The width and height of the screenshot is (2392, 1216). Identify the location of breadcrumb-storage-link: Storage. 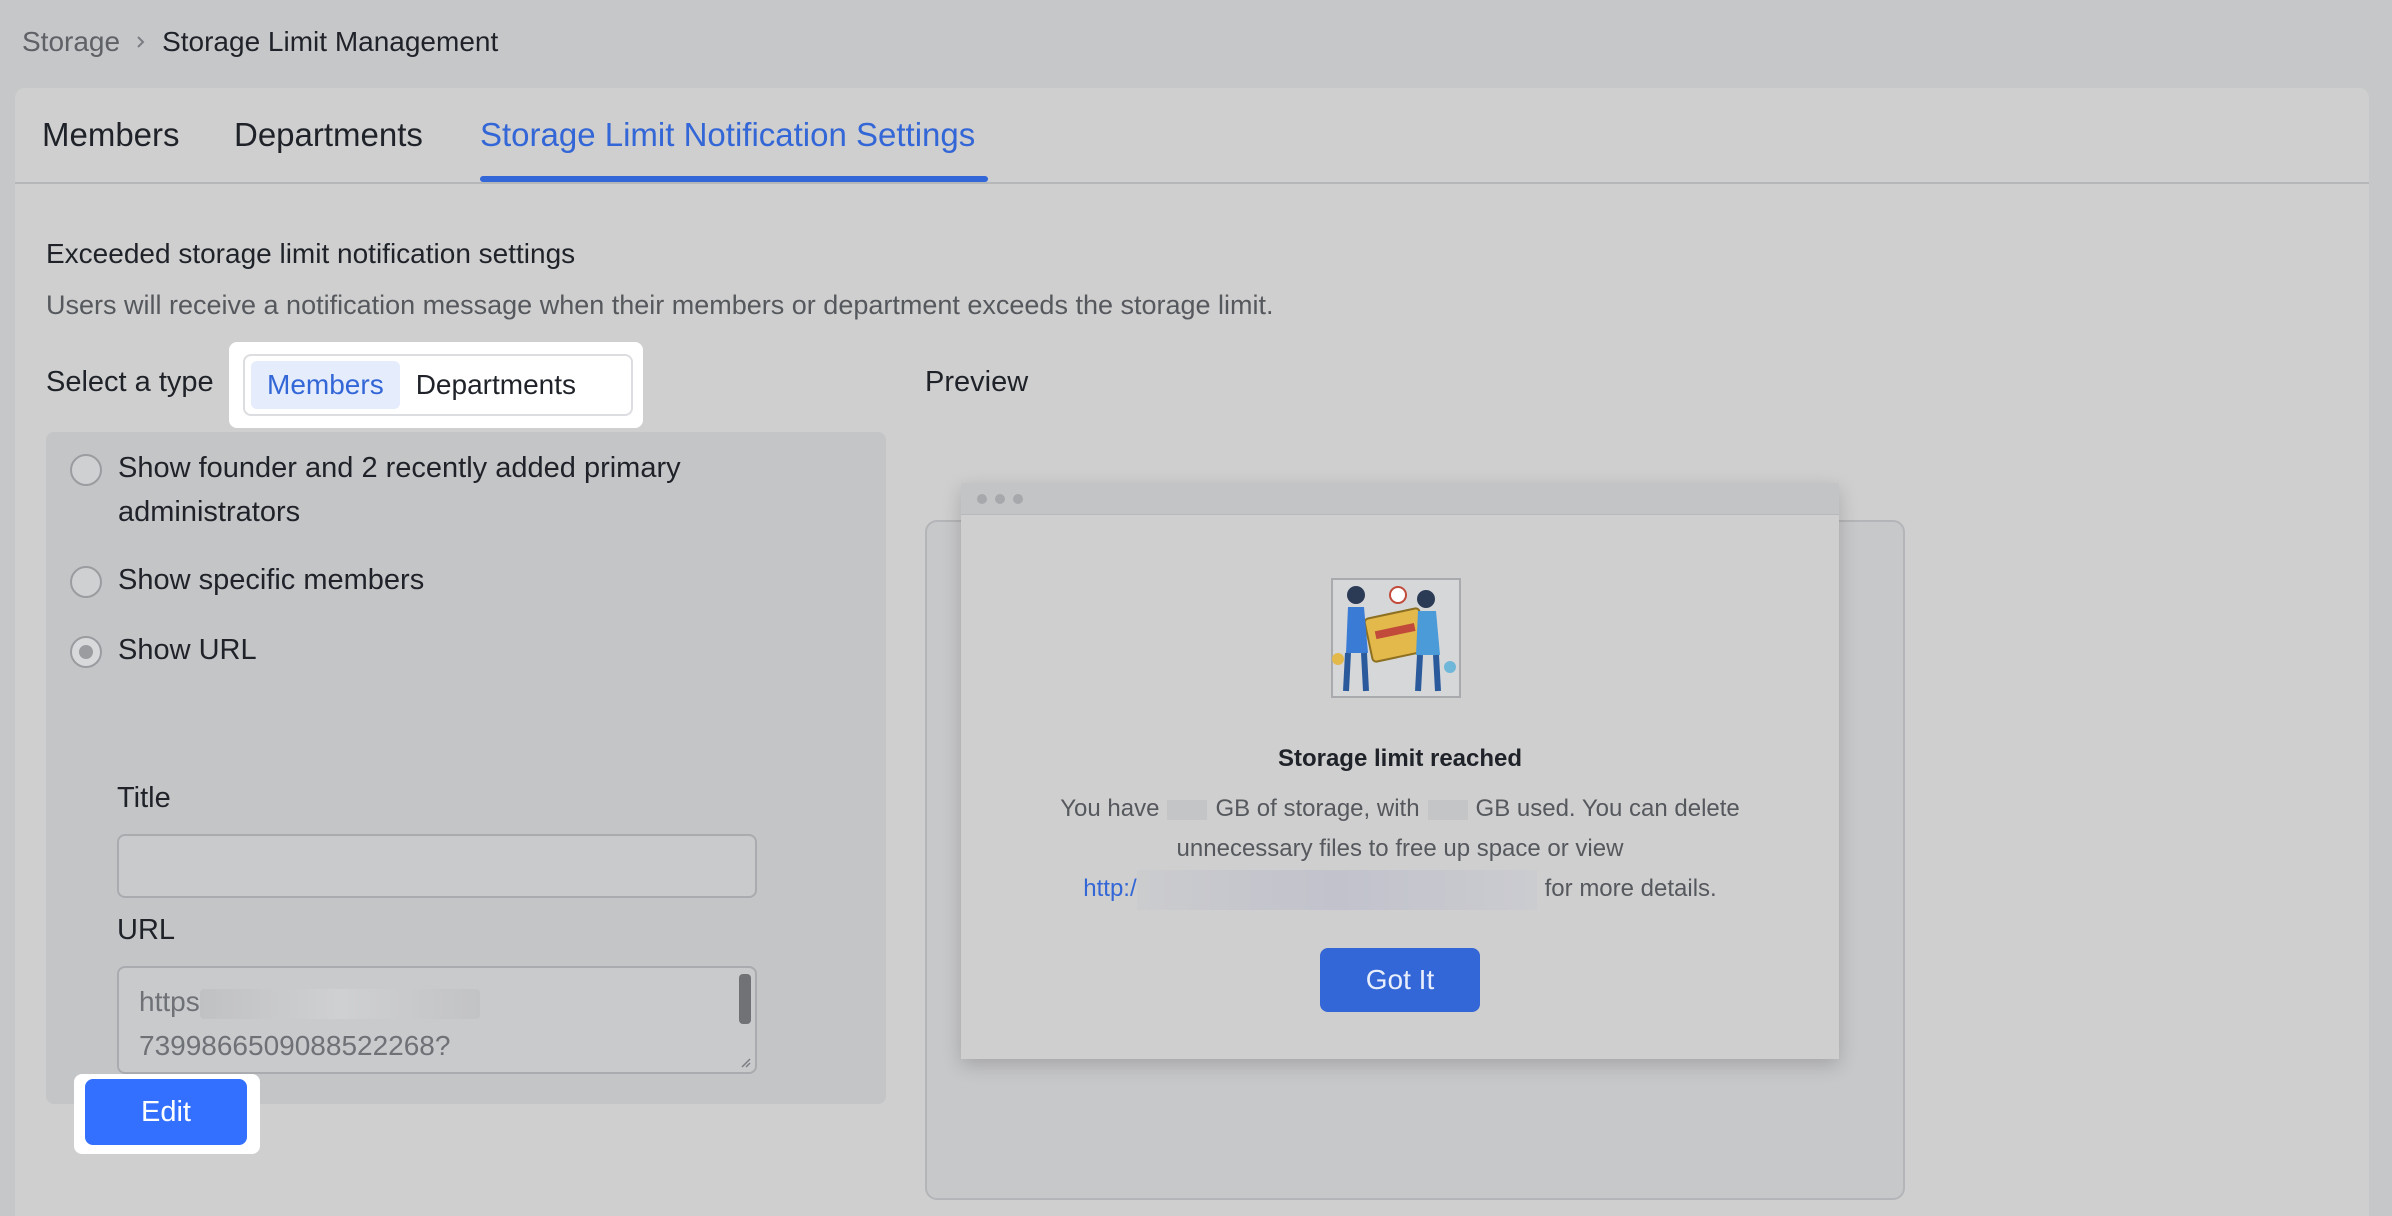
(71, 42).